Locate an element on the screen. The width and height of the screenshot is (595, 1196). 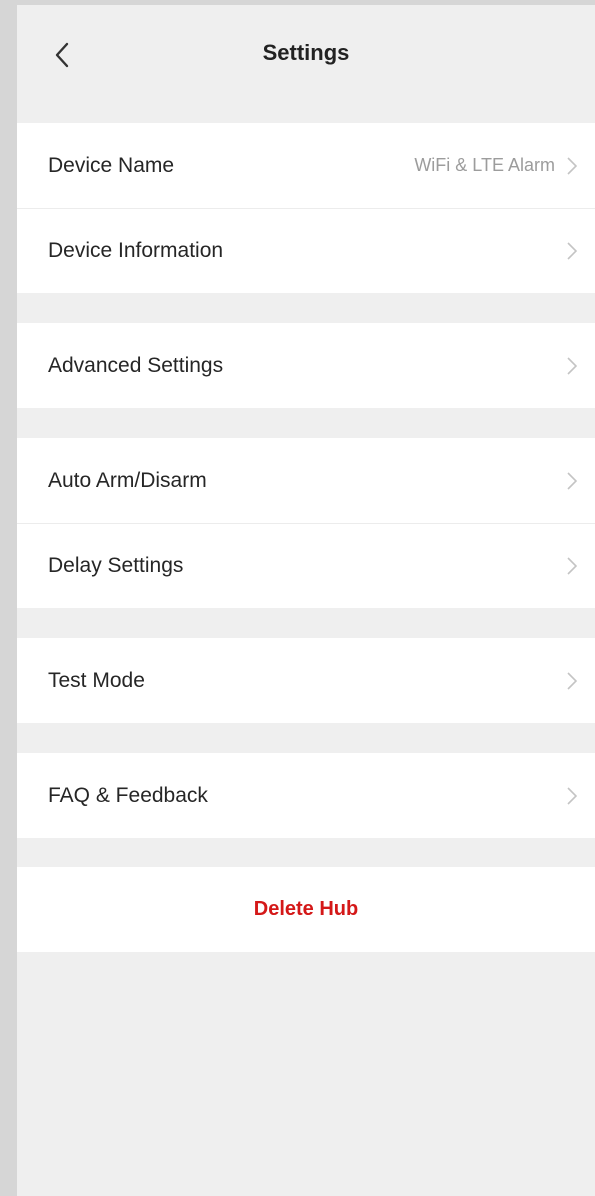
row-label: Advanced Settings is located at coordinates (136, 365).